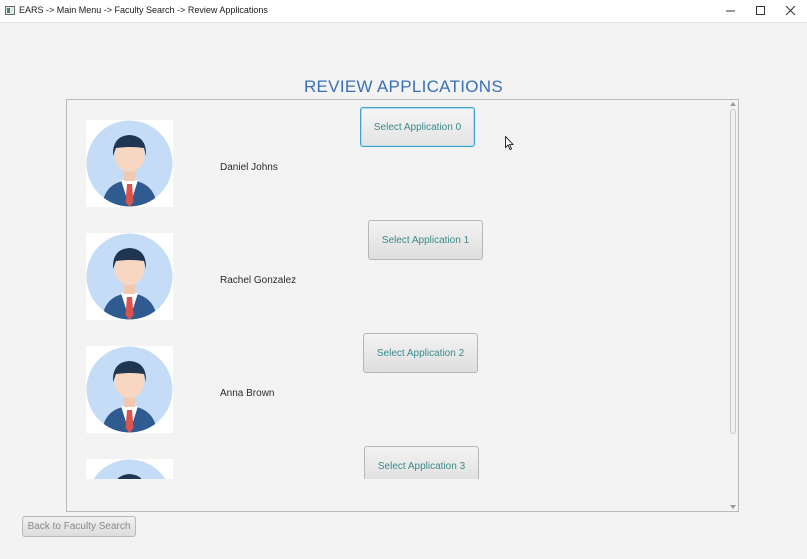 Image resolution: width=807 pixels, height=559 pixels. Describe the element at coordinates (258, 280) in the screenshot. I see `applicant-name: Rachel Gonzalez` at that location.